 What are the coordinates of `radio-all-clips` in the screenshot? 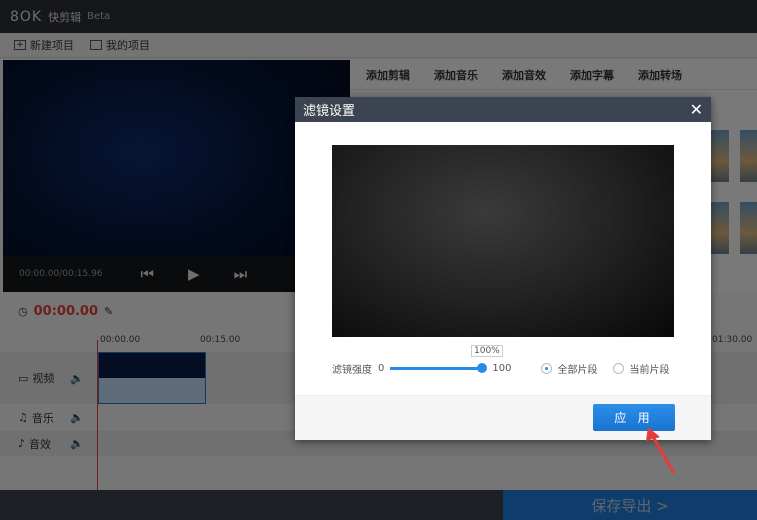 It's located at (547, 368).